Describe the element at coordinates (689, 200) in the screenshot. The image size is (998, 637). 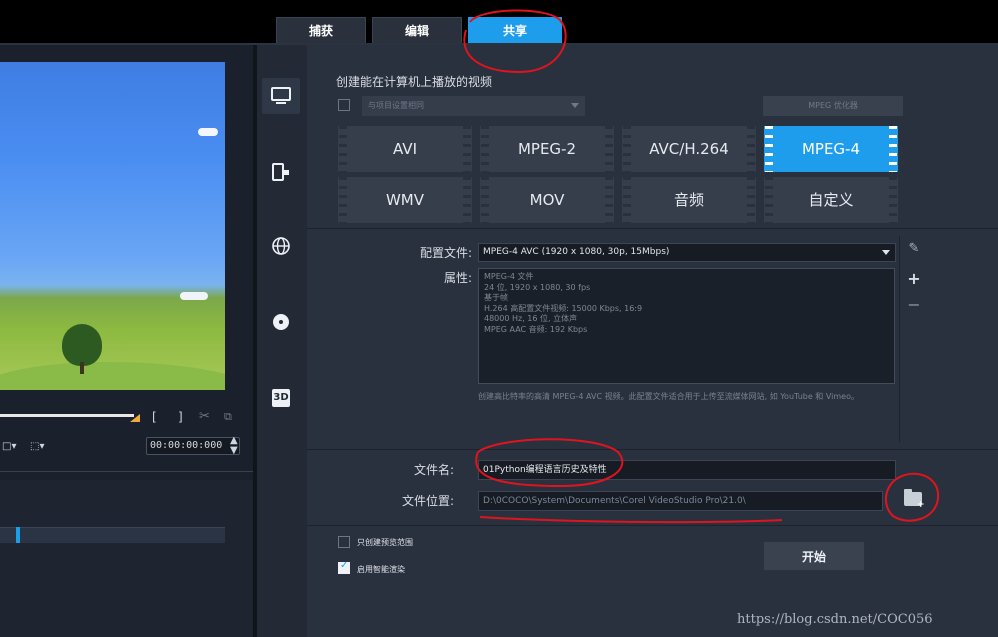
I see `format-audio-button: 音频` at that location.